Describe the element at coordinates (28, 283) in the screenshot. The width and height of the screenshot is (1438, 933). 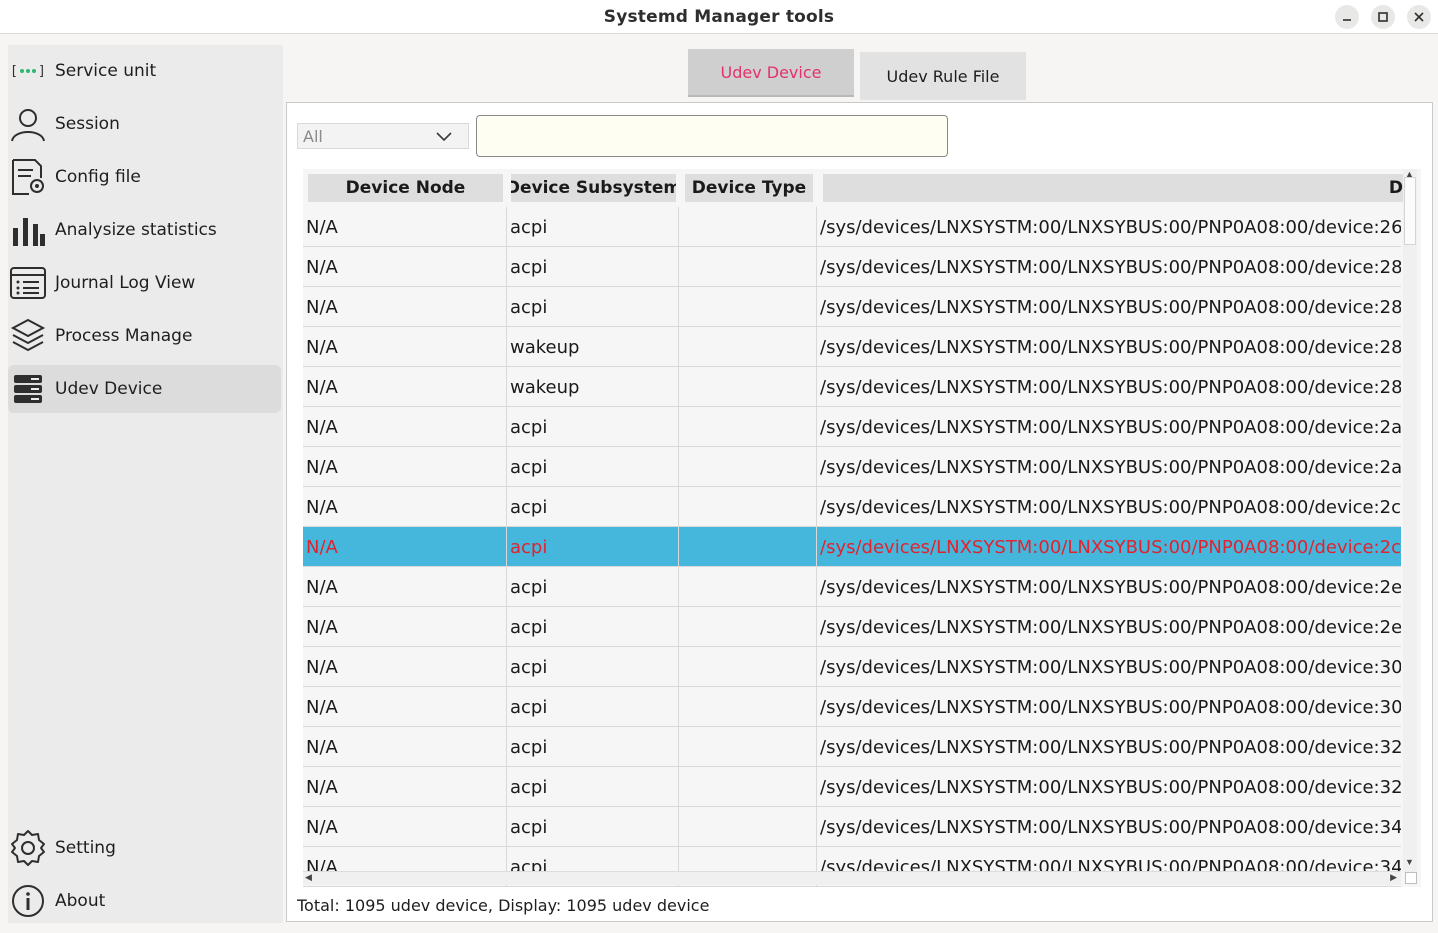
I see `log-list-icon` at that location.